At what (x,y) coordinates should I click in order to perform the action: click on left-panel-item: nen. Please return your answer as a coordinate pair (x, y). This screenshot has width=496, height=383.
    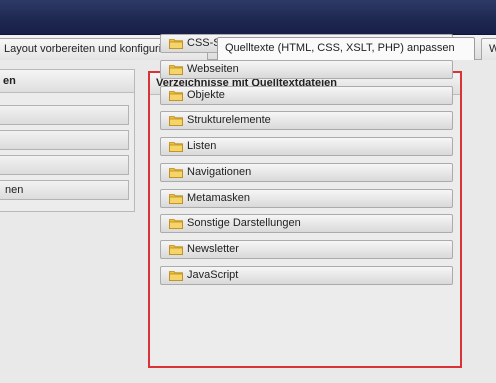
    Looking at the image, I should click on (64, 190).